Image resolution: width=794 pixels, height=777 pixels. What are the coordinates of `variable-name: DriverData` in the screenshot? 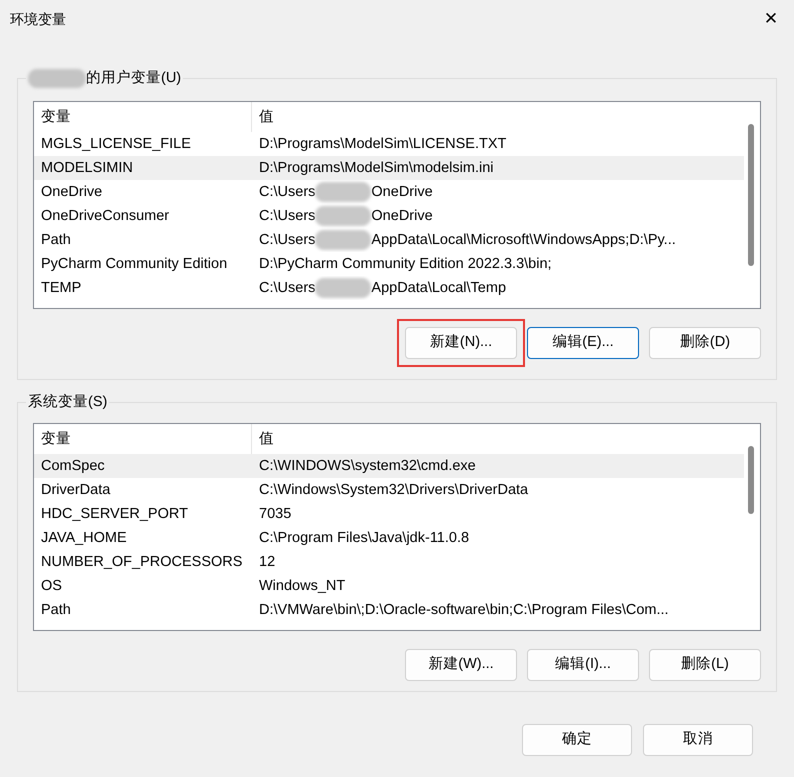 It's located at (76, 490).